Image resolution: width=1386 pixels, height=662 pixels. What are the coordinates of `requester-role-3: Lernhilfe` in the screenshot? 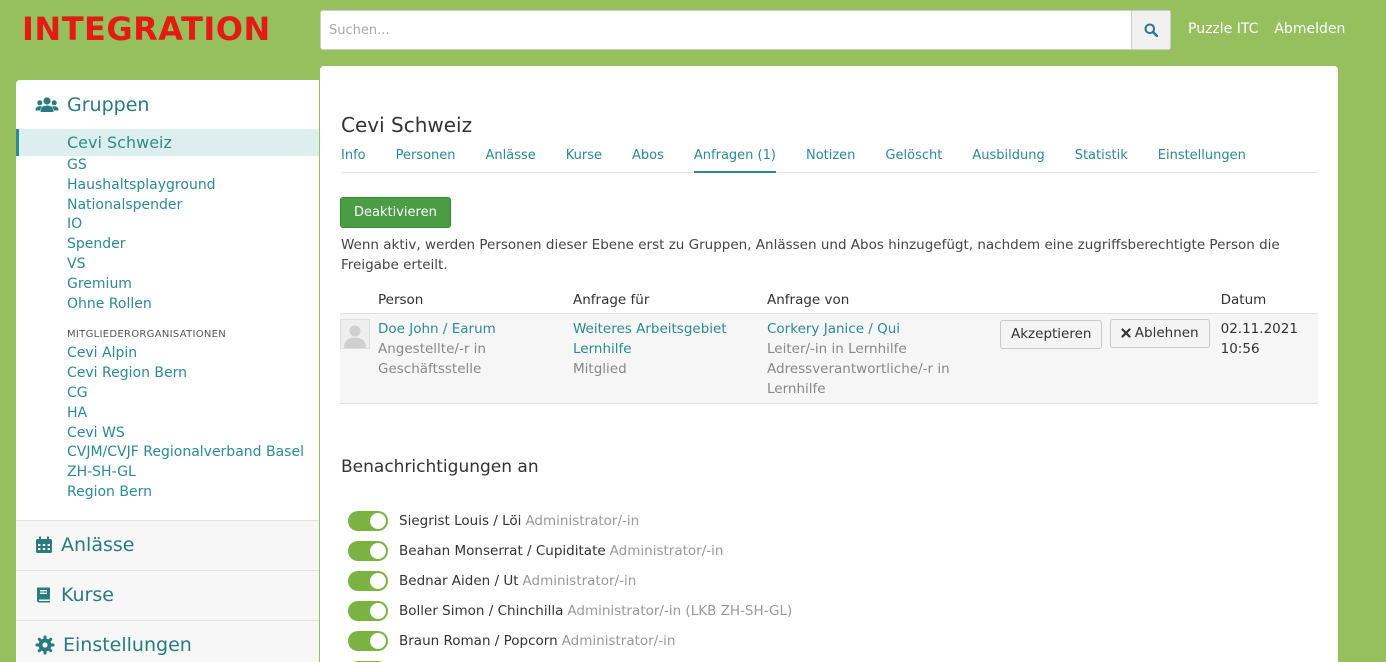 It's located at (796, 388).